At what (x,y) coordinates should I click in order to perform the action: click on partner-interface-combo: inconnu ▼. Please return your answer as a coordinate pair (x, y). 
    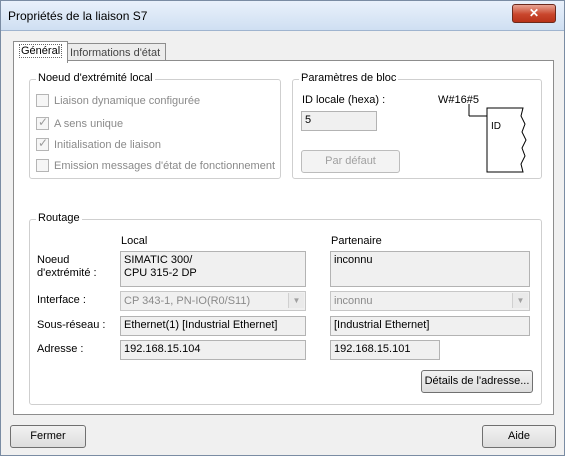
    Looking at the image, I should click on (430, 301).